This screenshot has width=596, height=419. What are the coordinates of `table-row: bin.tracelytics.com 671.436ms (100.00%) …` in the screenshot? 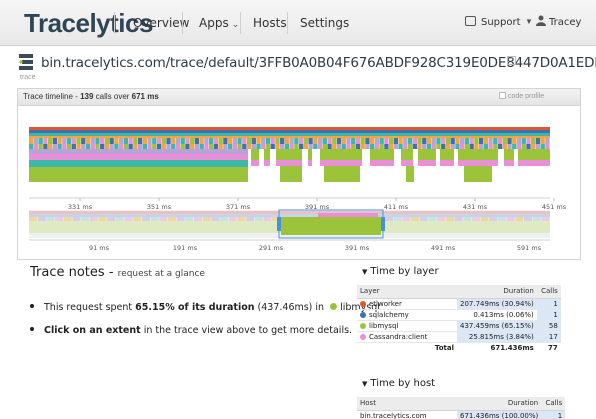 It's located at (461, 414).